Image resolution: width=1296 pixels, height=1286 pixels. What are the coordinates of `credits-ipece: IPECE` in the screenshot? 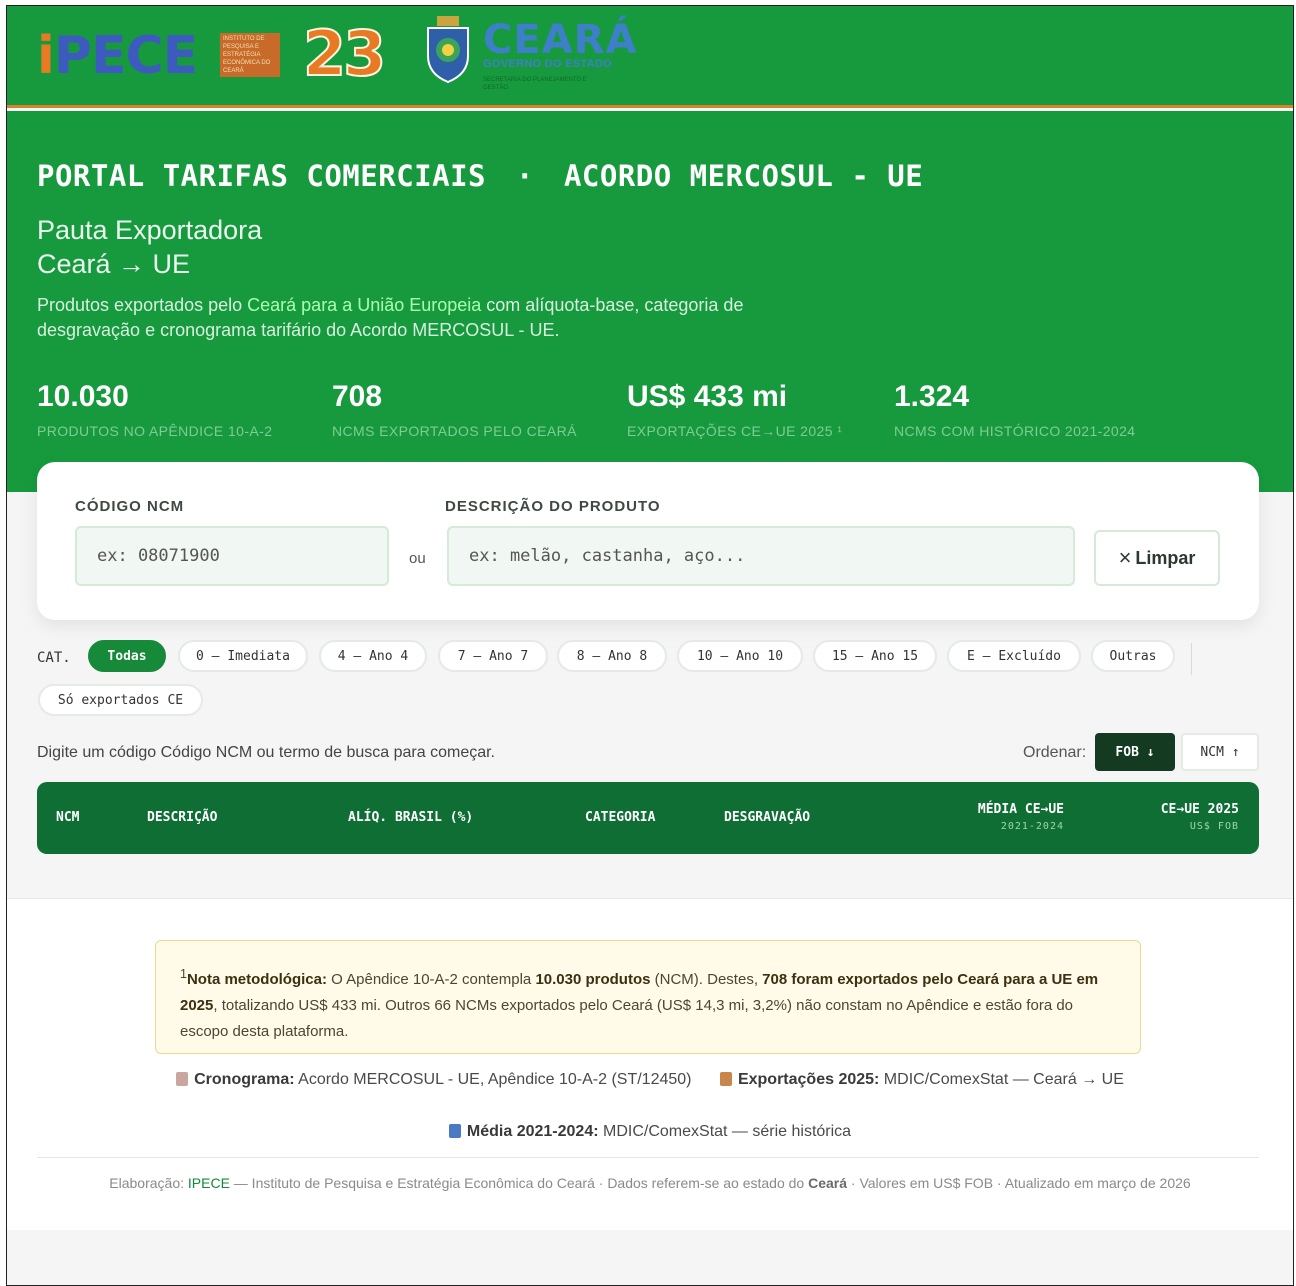 It's located at (209, 1183).